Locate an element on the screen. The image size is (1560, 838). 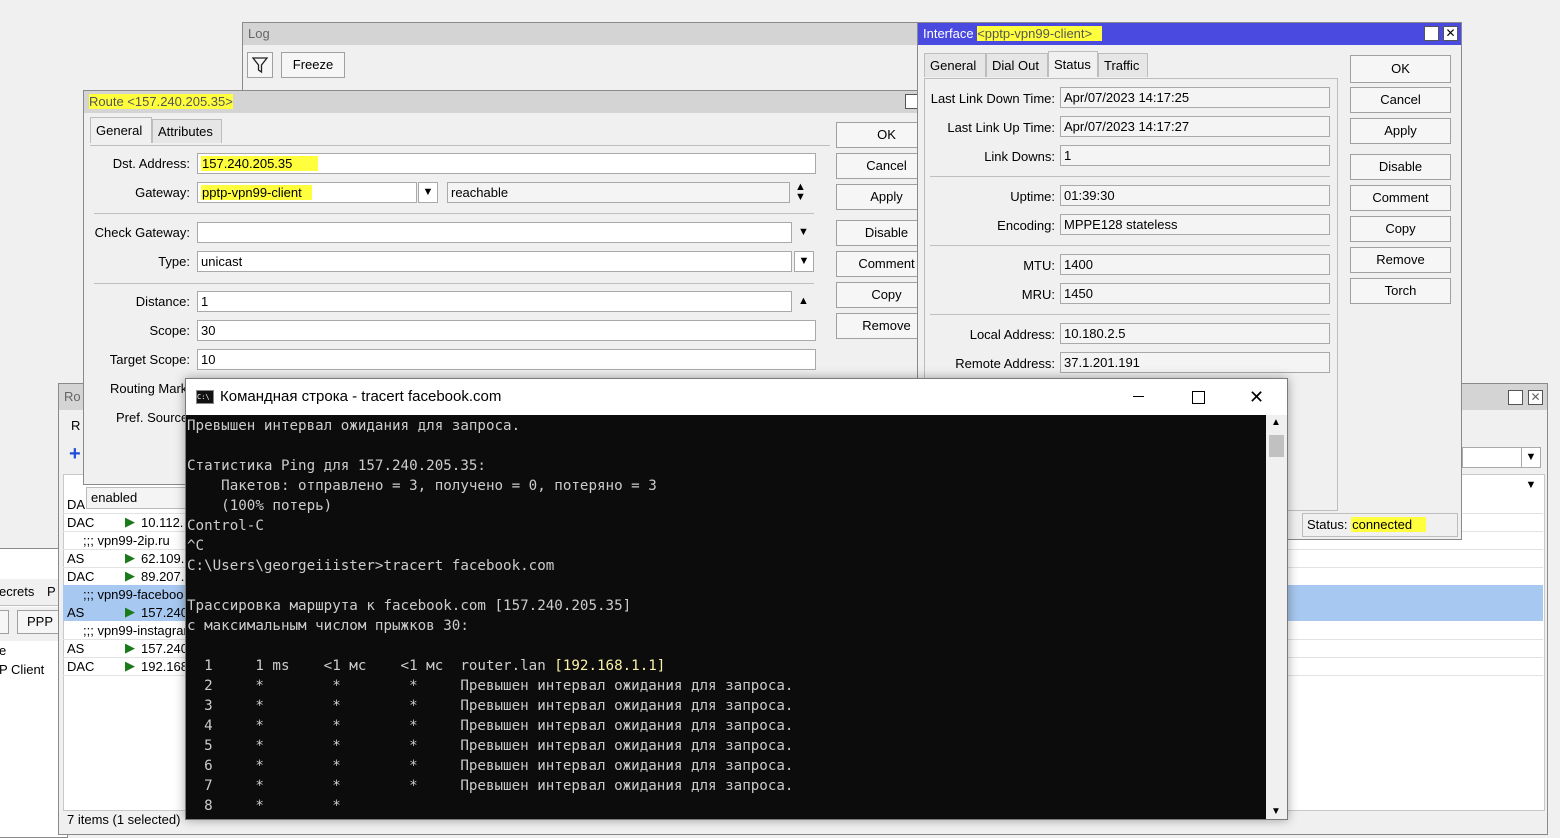
last-link-up-time-label: Last Link Up Time: is located at coordinates (1001, 127).